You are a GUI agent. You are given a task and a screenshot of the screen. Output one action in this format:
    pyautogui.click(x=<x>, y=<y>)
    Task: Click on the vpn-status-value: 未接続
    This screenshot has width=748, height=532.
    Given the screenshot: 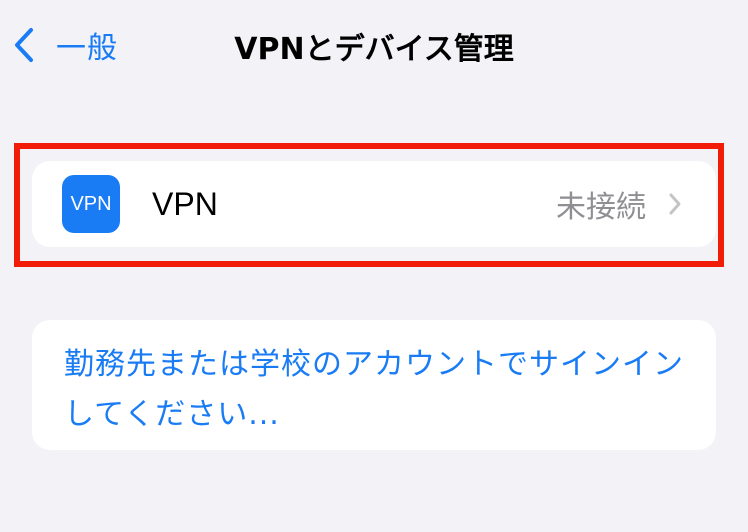 What is the action you would take?
    pyautogui.click(x=601, y=207)
    